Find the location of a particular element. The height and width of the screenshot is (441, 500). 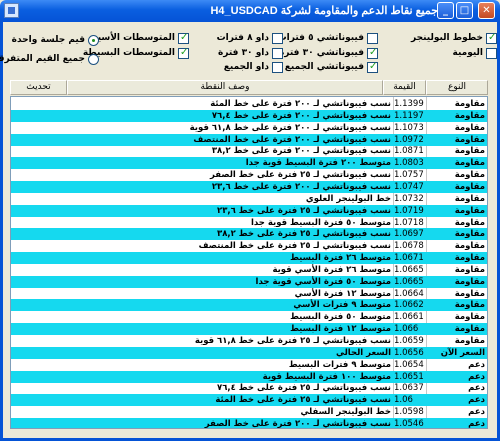

row-value: 1.0678 is located at coordinates (409, 246).